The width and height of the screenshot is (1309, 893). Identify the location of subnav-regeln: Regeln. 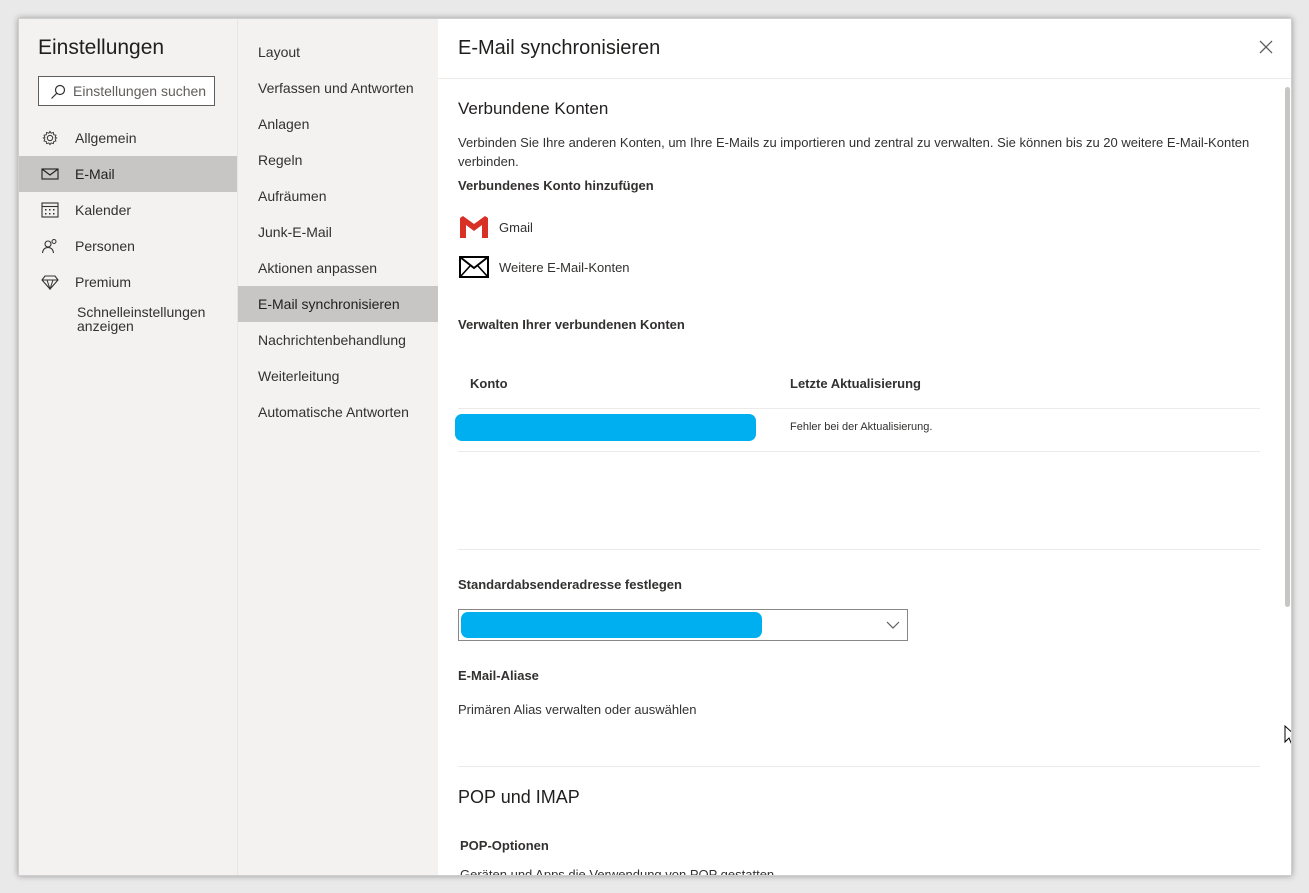
(338, 160).